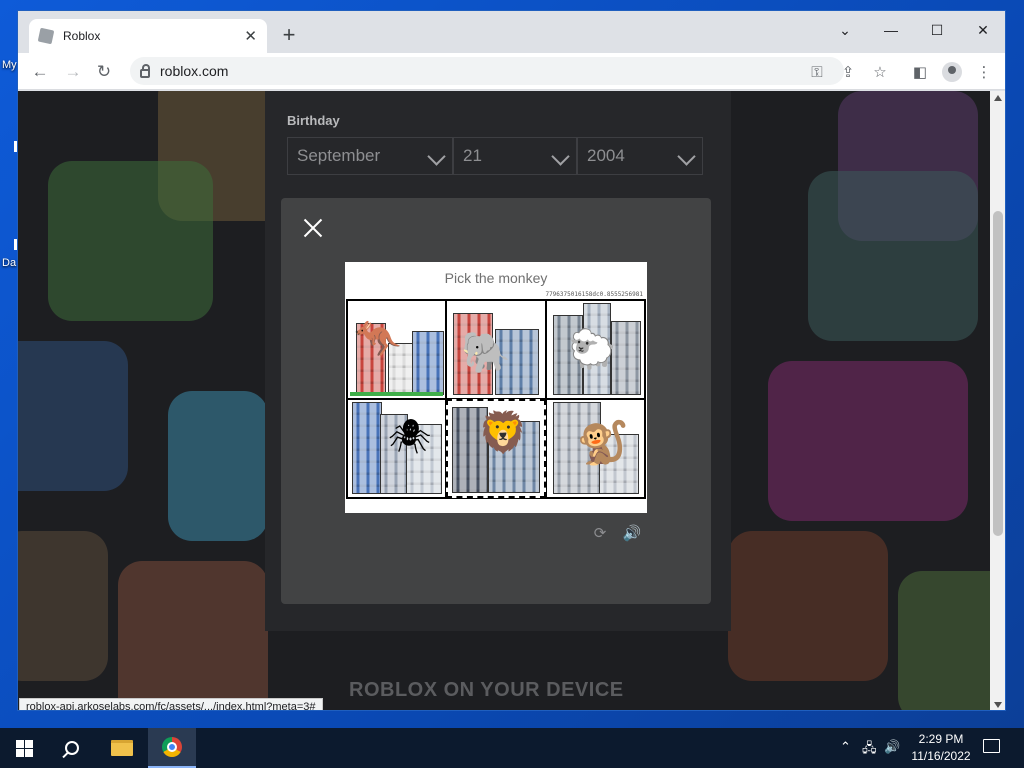  Describe the element at coordinates (486, 353) in the screenshot. I see `elephant-icon: 🐘` at that location.